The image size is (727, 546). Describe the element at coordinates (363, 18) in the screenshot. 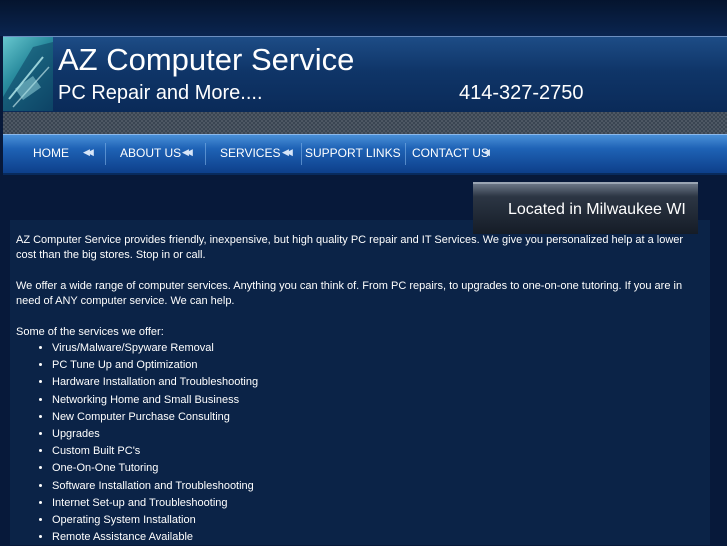

I see `top-band` at that location.